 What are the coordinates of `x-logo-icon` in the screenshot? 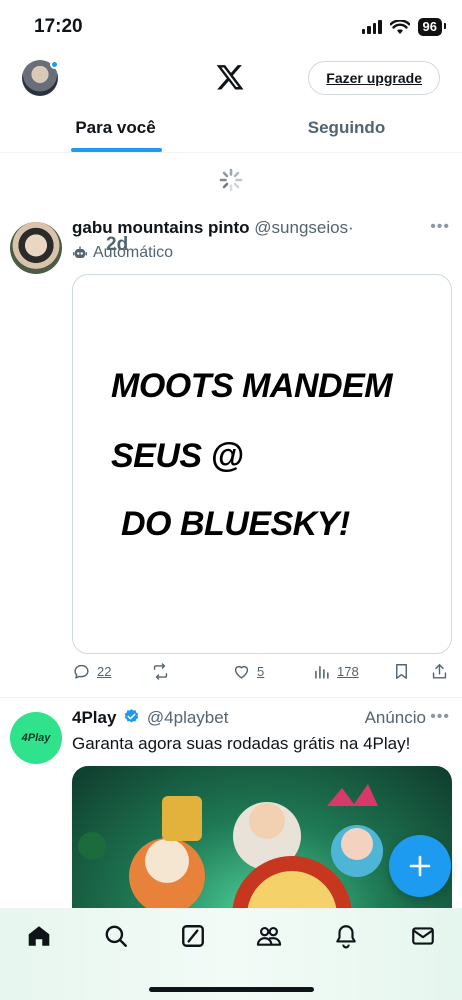 It's located at (230, 77).